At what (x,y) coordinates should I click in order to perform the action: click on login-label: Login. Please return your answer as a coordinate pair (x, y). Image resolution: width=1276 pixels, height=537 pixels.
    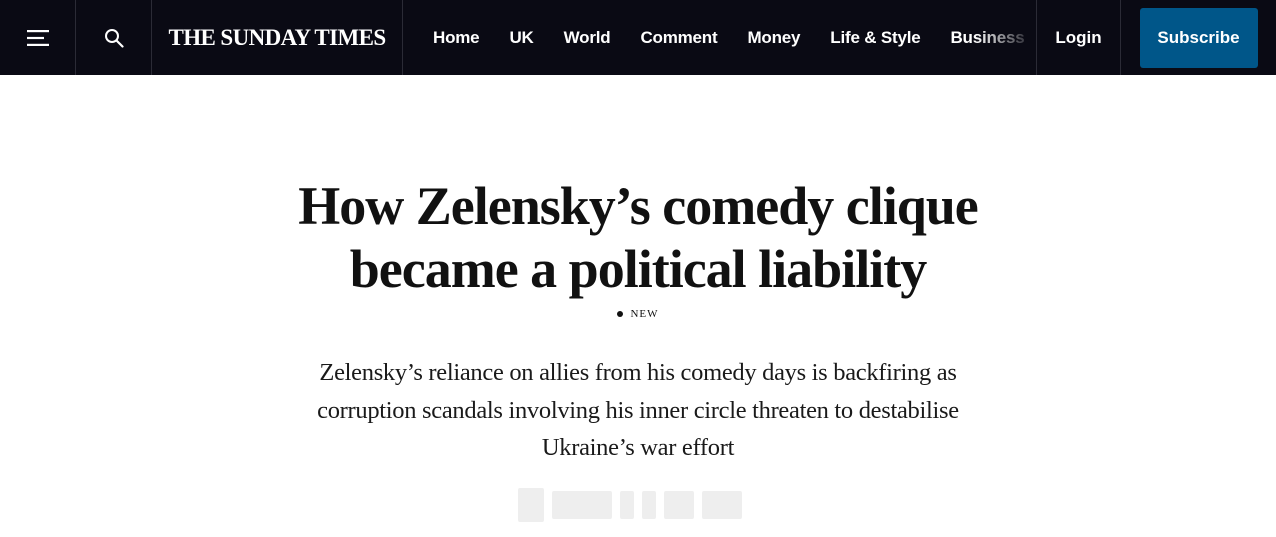
    Looking at the image, I should click on (1078, 37).